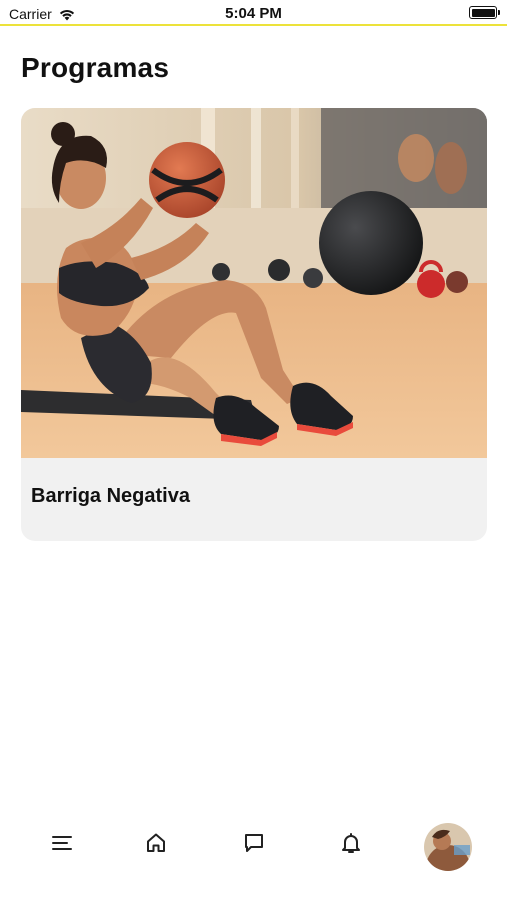 The image size is (507, 900). I want to click on status-bar: Carrier 5:04 PM, so click(253, 13).